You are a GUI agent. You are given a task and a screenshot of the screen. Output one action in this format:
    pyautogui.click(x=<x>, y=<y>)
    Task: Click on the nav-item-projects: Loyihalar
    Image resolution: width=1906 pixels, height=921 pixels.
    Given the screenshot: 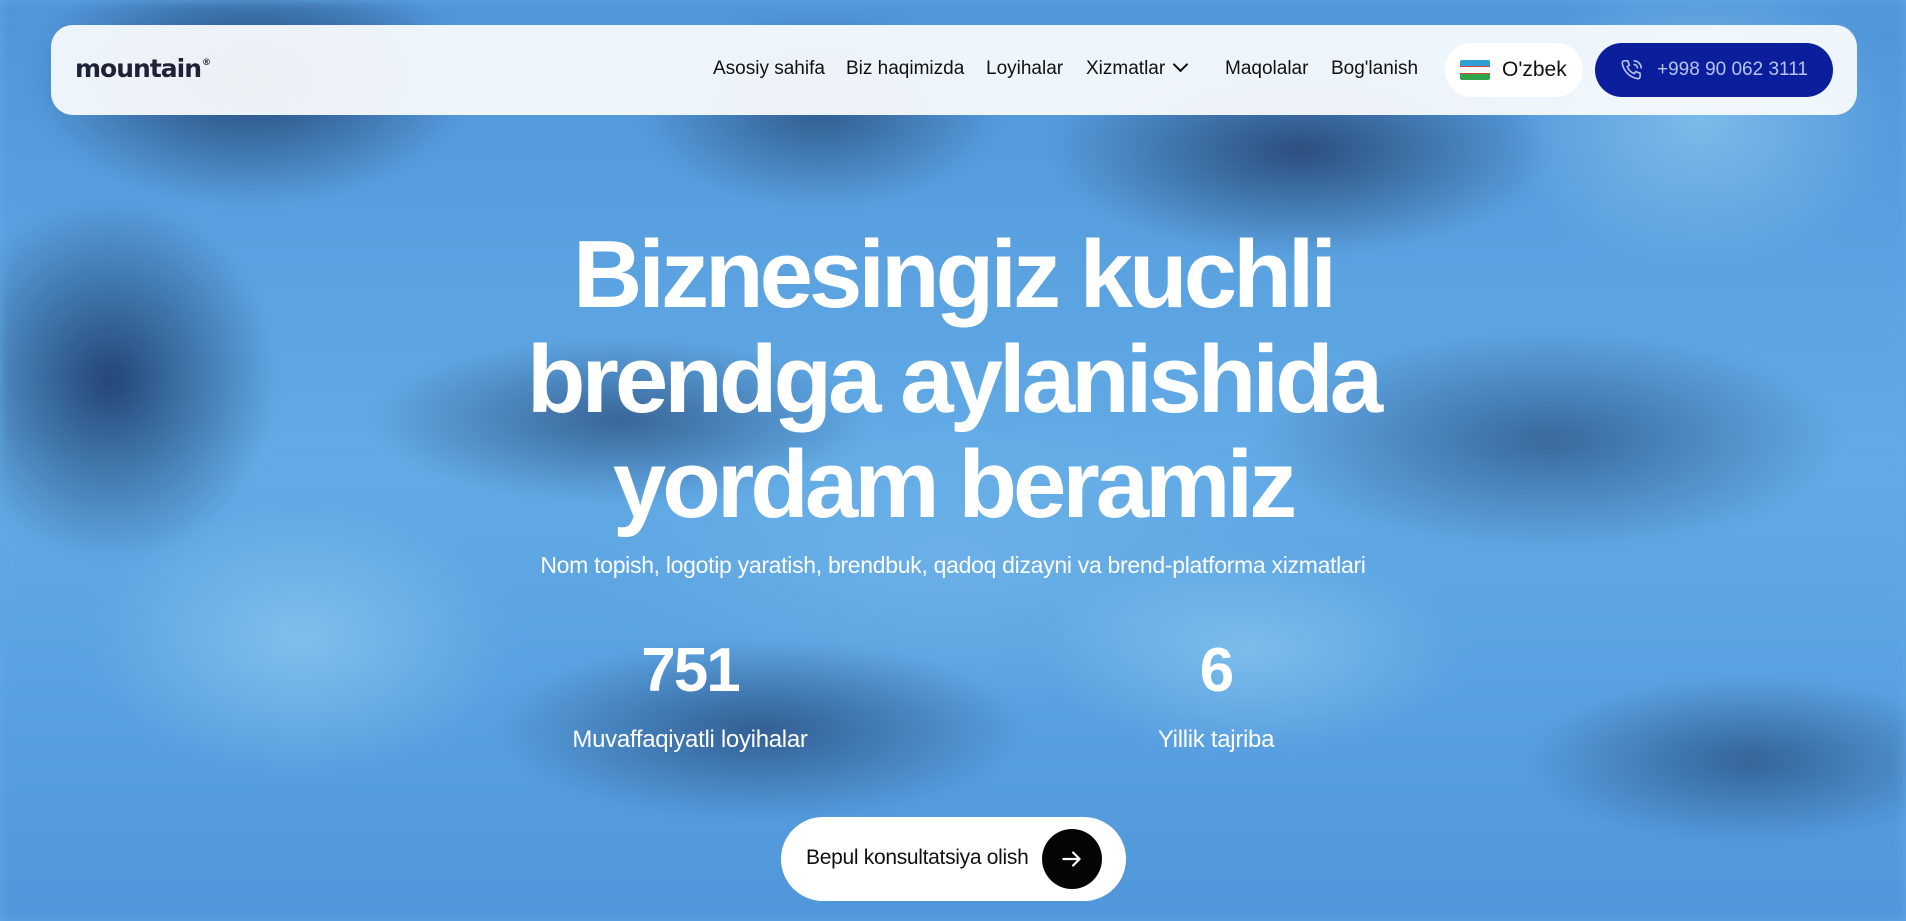 What is the action you would take?
    pyautogui.click(x=1024, y=69)
    